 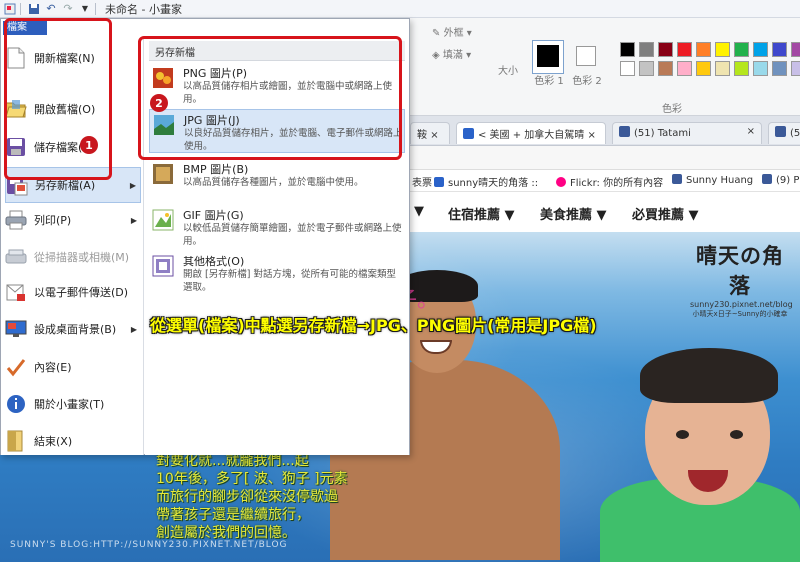 I want to click on highlight-box-formats, so click(x=270, y=98).